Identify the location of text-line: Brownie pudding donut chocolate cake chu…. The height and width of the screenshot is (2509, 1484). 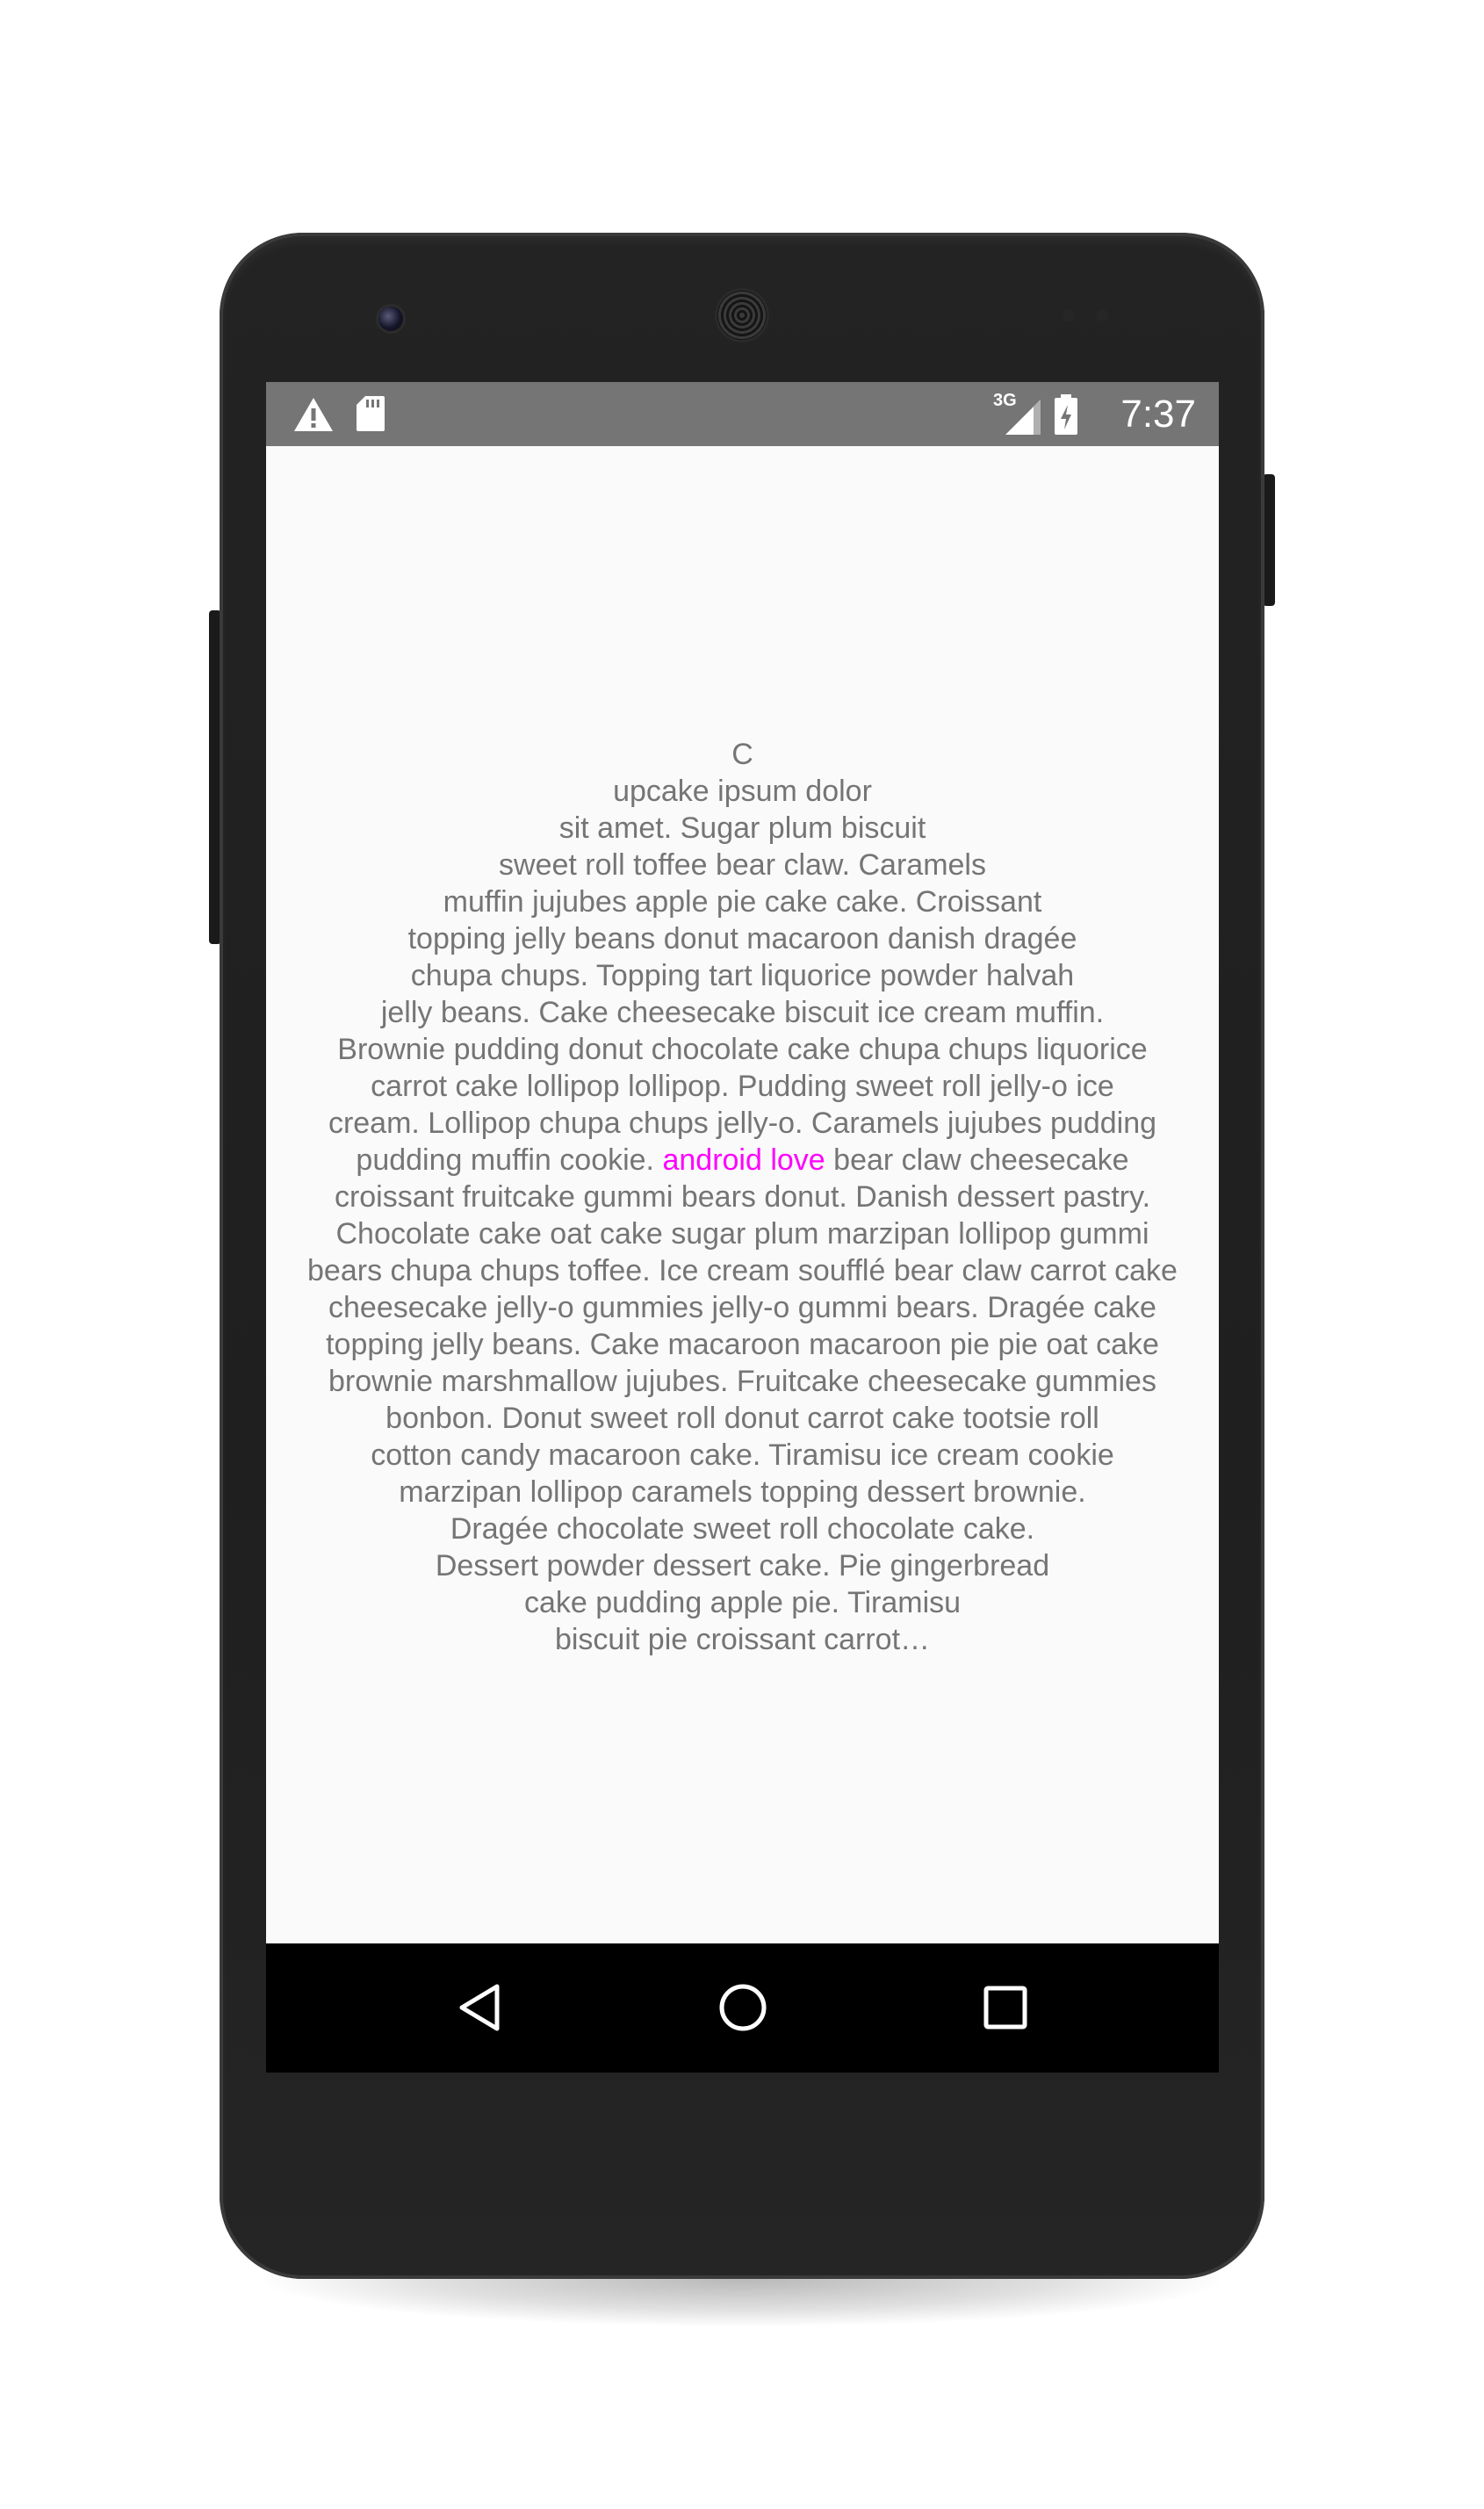
(742, 1049).